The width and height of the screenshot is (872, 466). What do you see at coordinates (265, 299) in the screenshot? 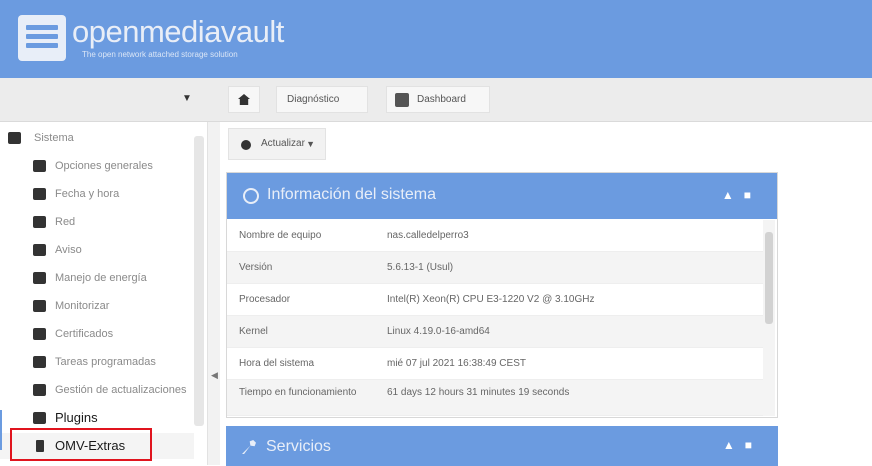
I see `row-key: Procesador` at bounding box center [265, 299].